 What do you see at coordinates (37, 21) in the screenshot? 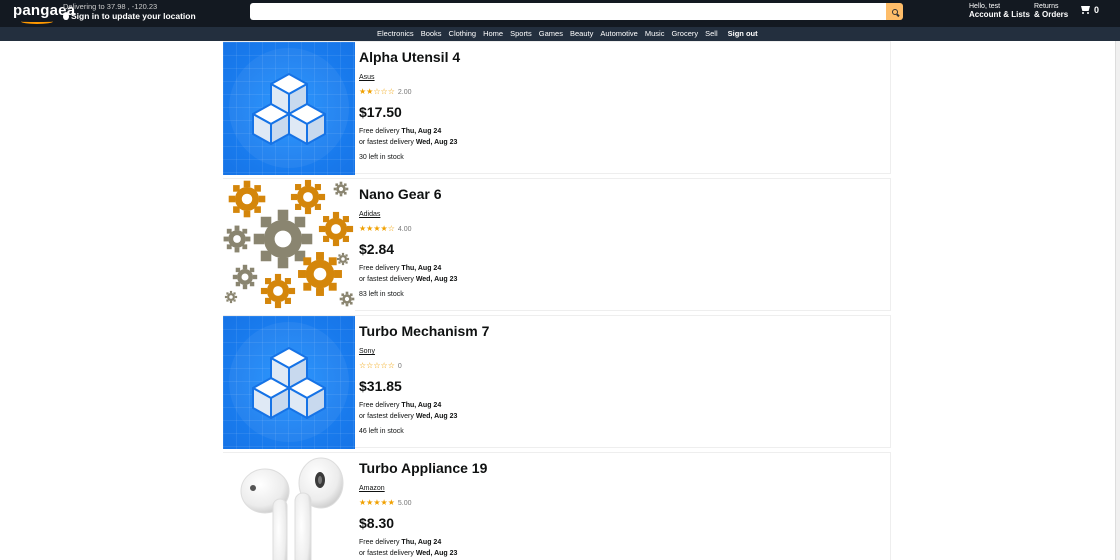
I see `logo-smile-icon` at bounding box center [37, 21].